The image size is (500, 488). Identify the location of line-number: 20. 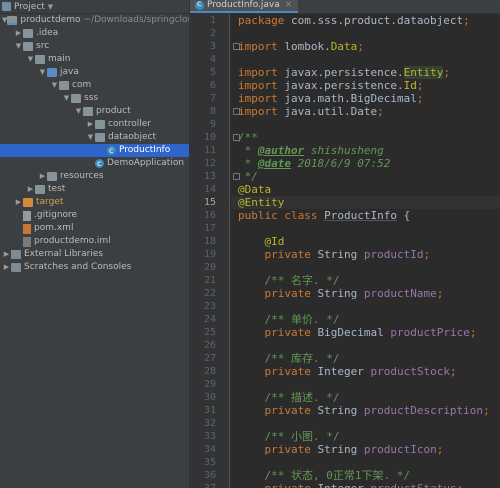
(209, 267).